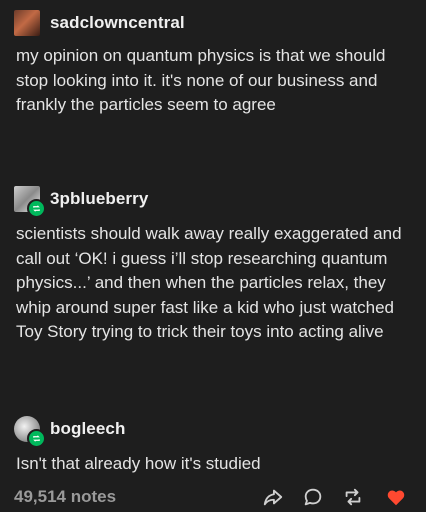 The width and height of the screenshot is (426, 512). I want to click on like-icon, so click(396, 497).